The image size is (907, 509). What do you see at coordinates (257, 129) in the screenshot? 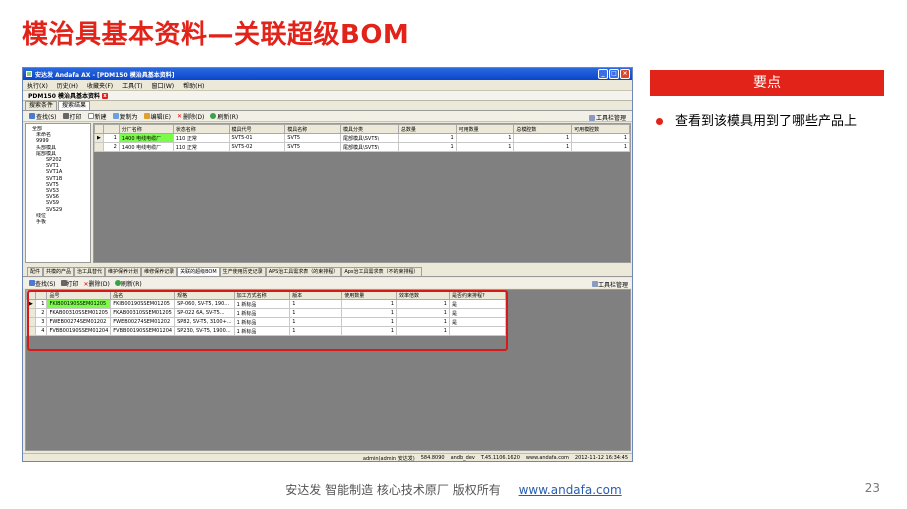
I see `column-header: 模具代号` at bounding box center [257, 129].